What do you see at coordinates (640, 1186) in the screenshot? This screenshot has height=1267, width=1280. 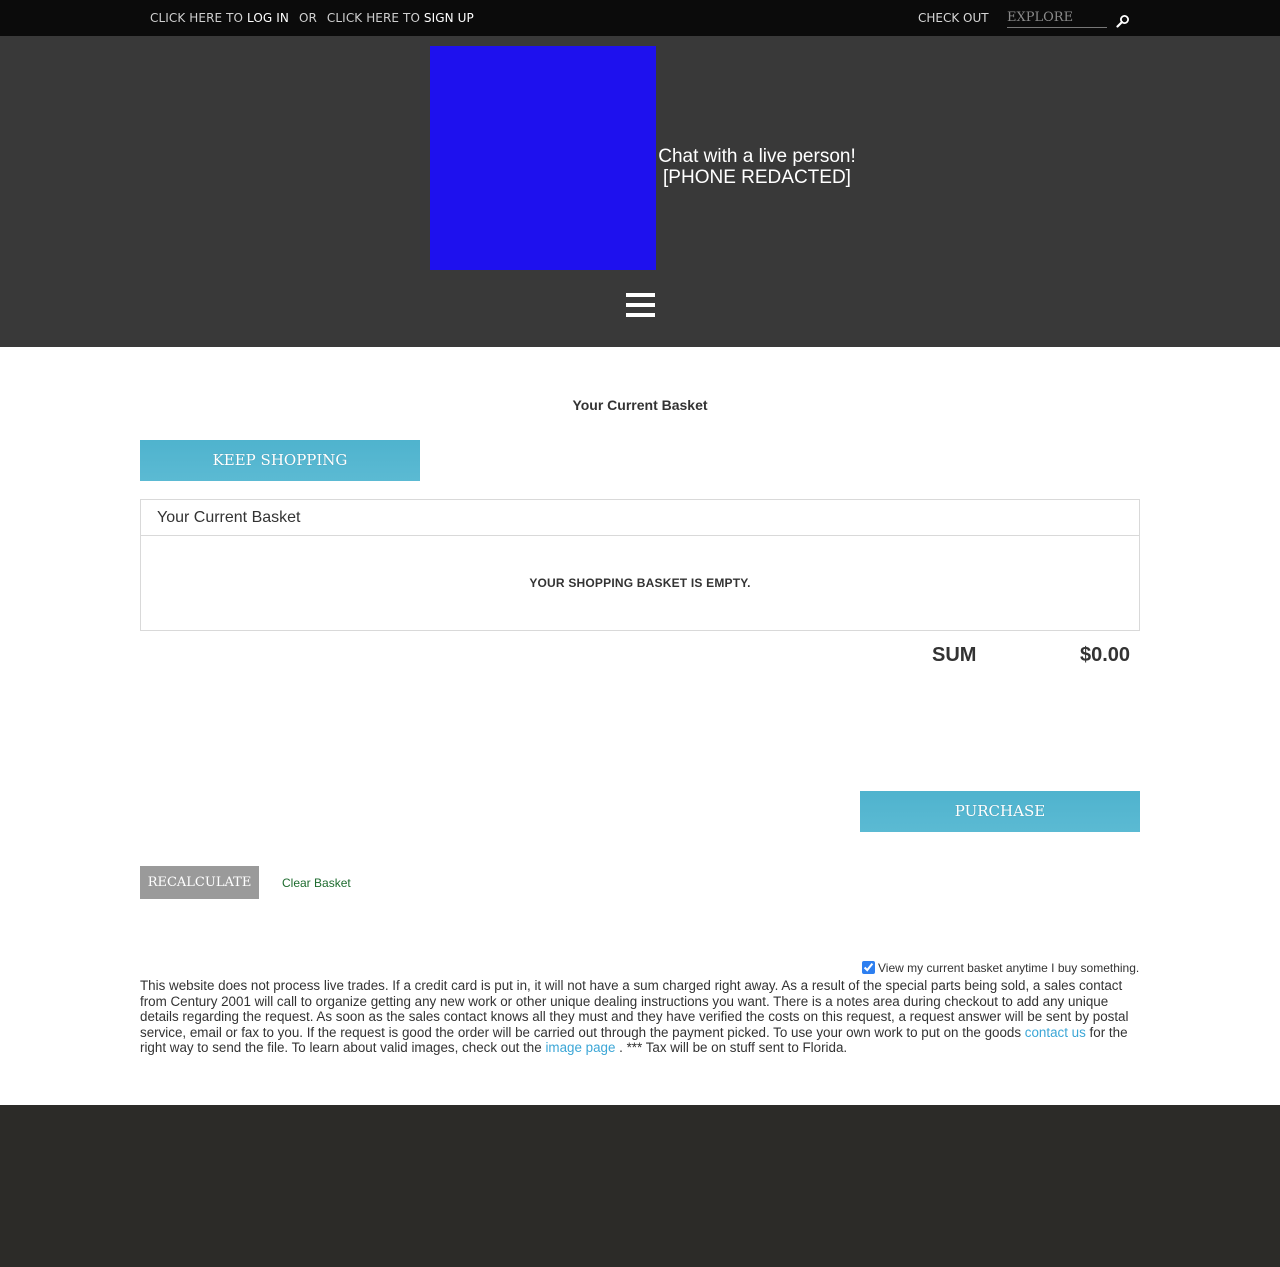 I see `site-footer` at bounding box center [640, 1186].